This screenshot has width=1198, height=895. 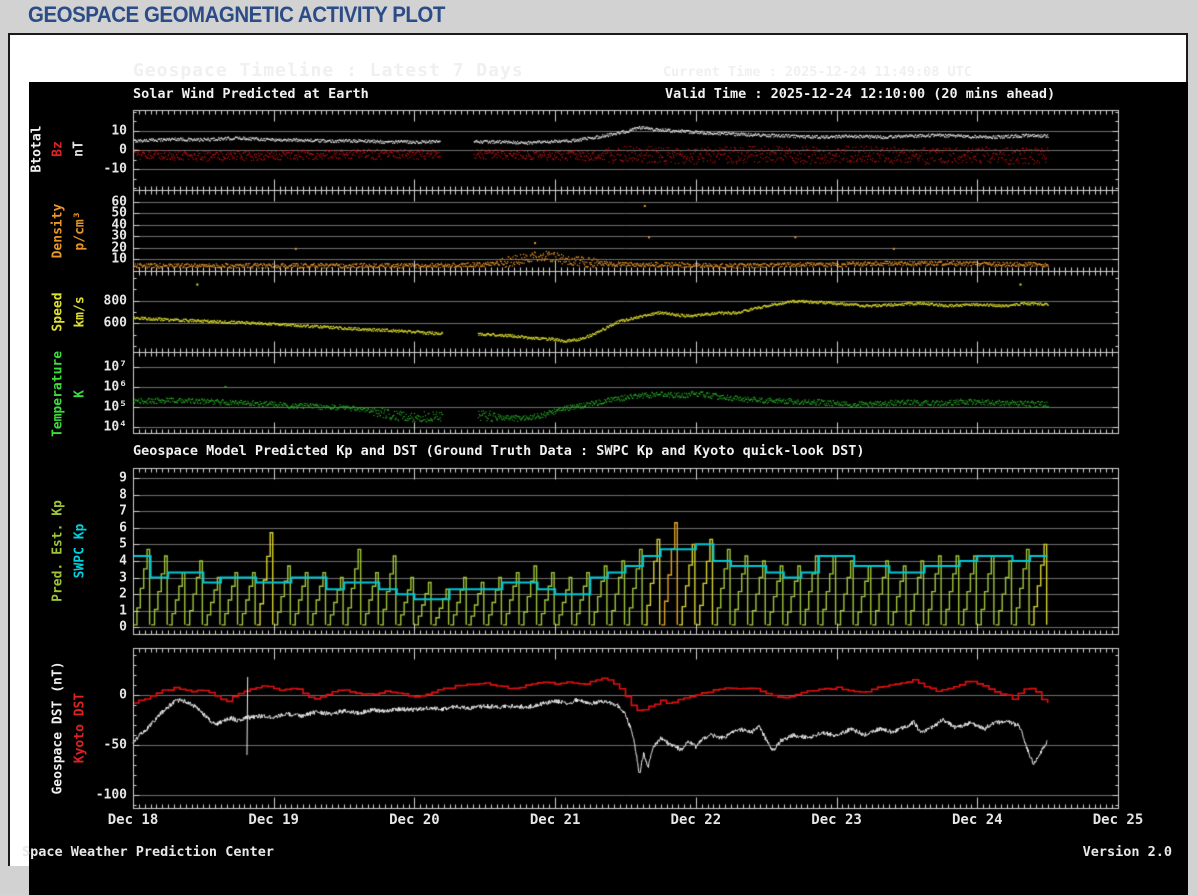 What do you see at coordinates (328, 70) in the screenshot?
I see `plot-title: Geospace Timeline : Latest 7 Days` at bounding box center [328, 70].